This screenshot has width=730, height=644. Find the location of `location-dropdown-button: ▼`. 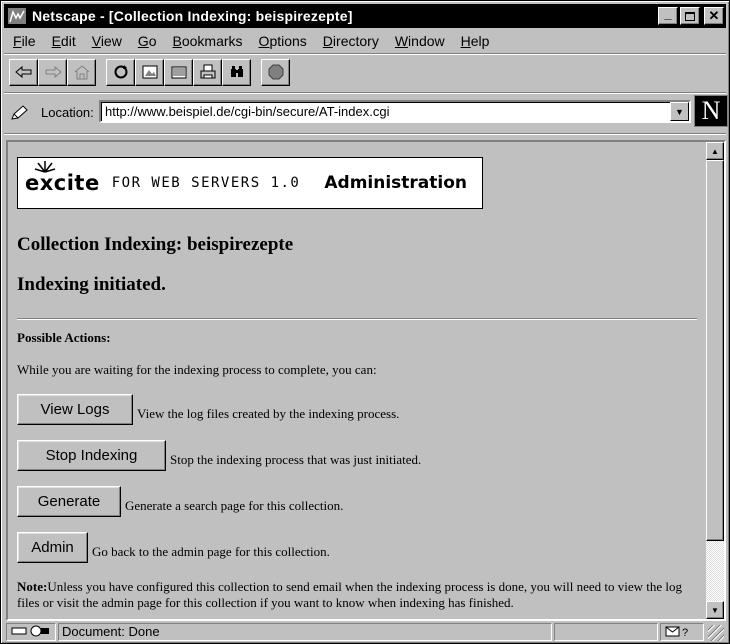

location-dropdown-button: ▼ is located at coordinates (679, 111).